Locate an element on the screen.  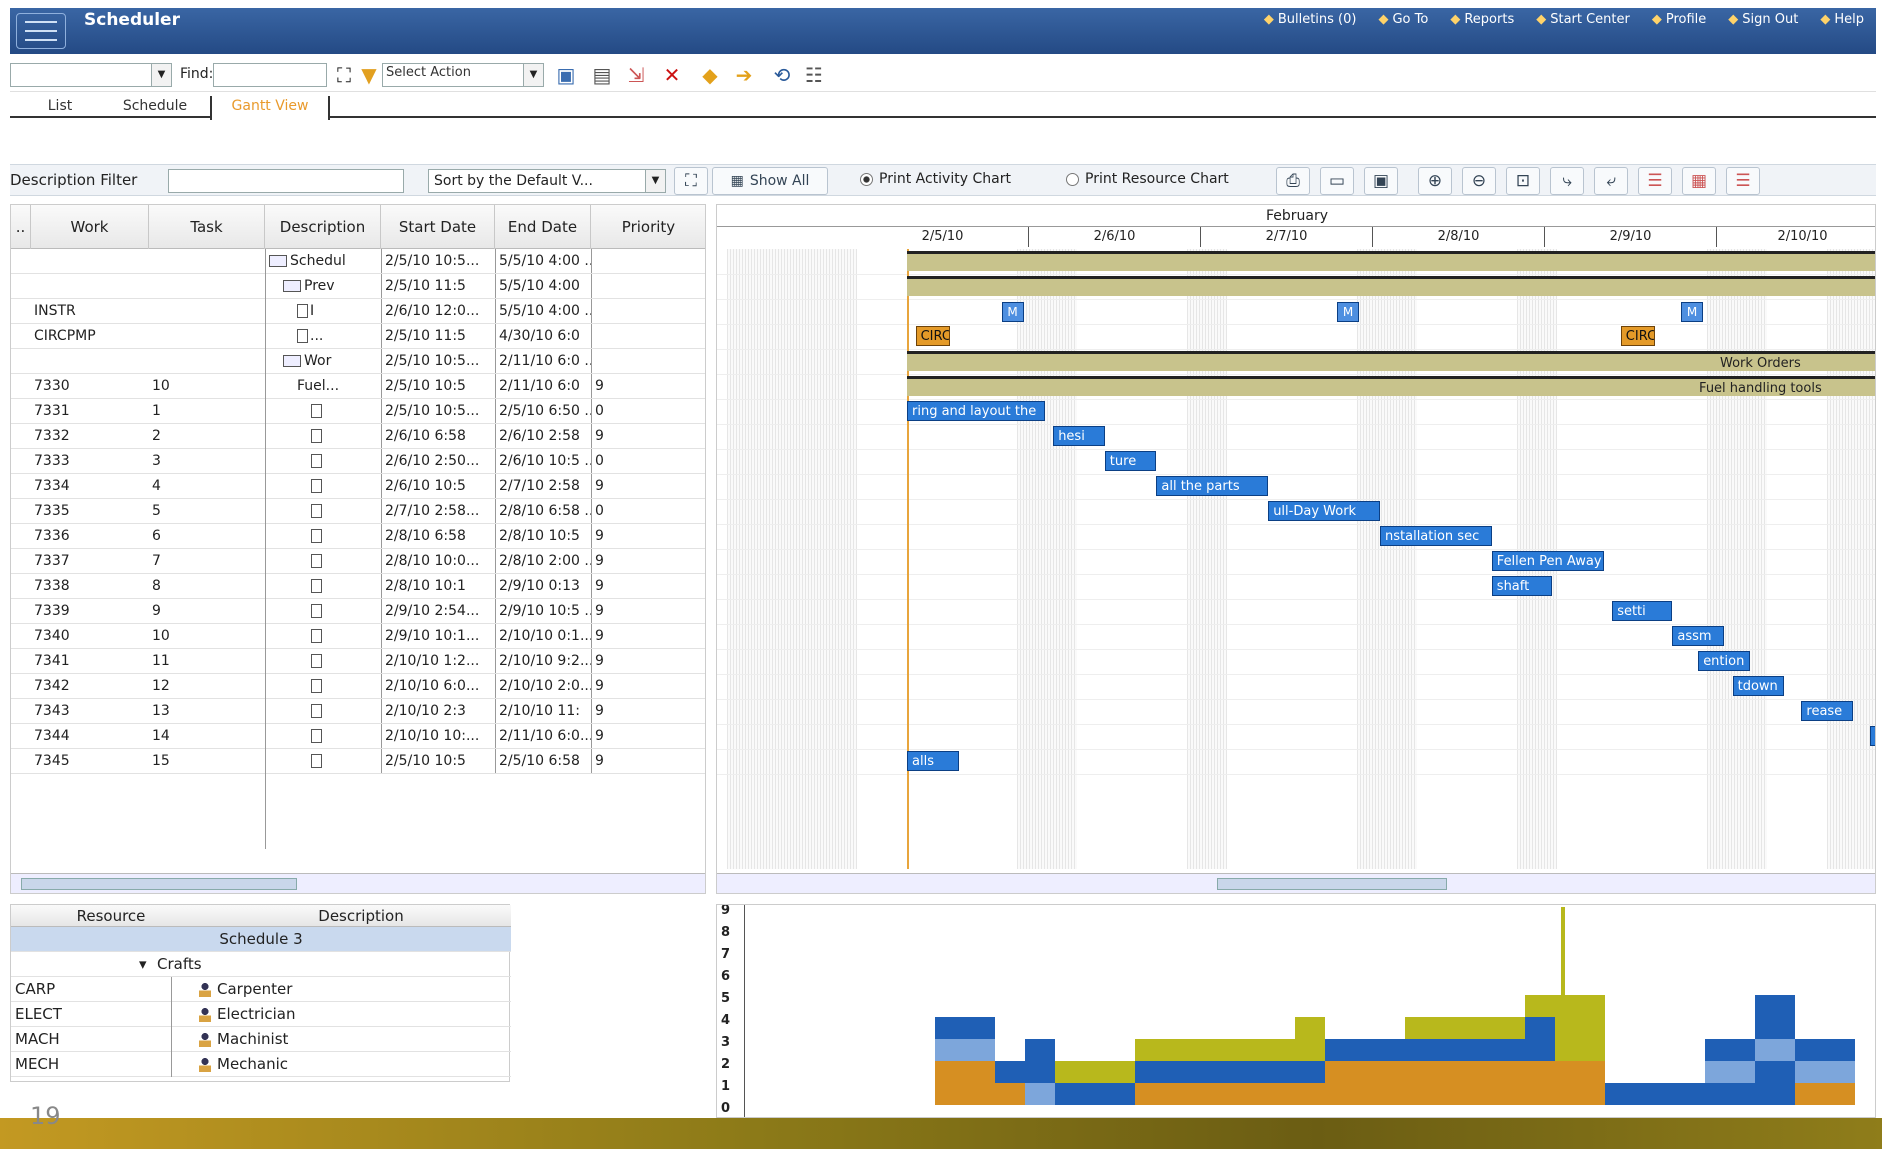
task-bar: ull-Day Work is located at coordinates (1324, 511).